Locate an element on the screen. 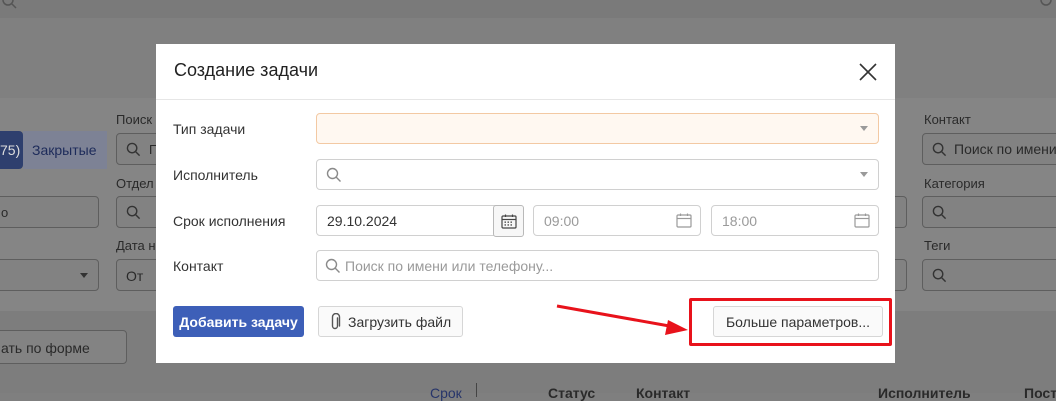 The width and height of the screenshot is (1056, 401). add-task-label: Добавить задачу is located at coordinates (238, 321).